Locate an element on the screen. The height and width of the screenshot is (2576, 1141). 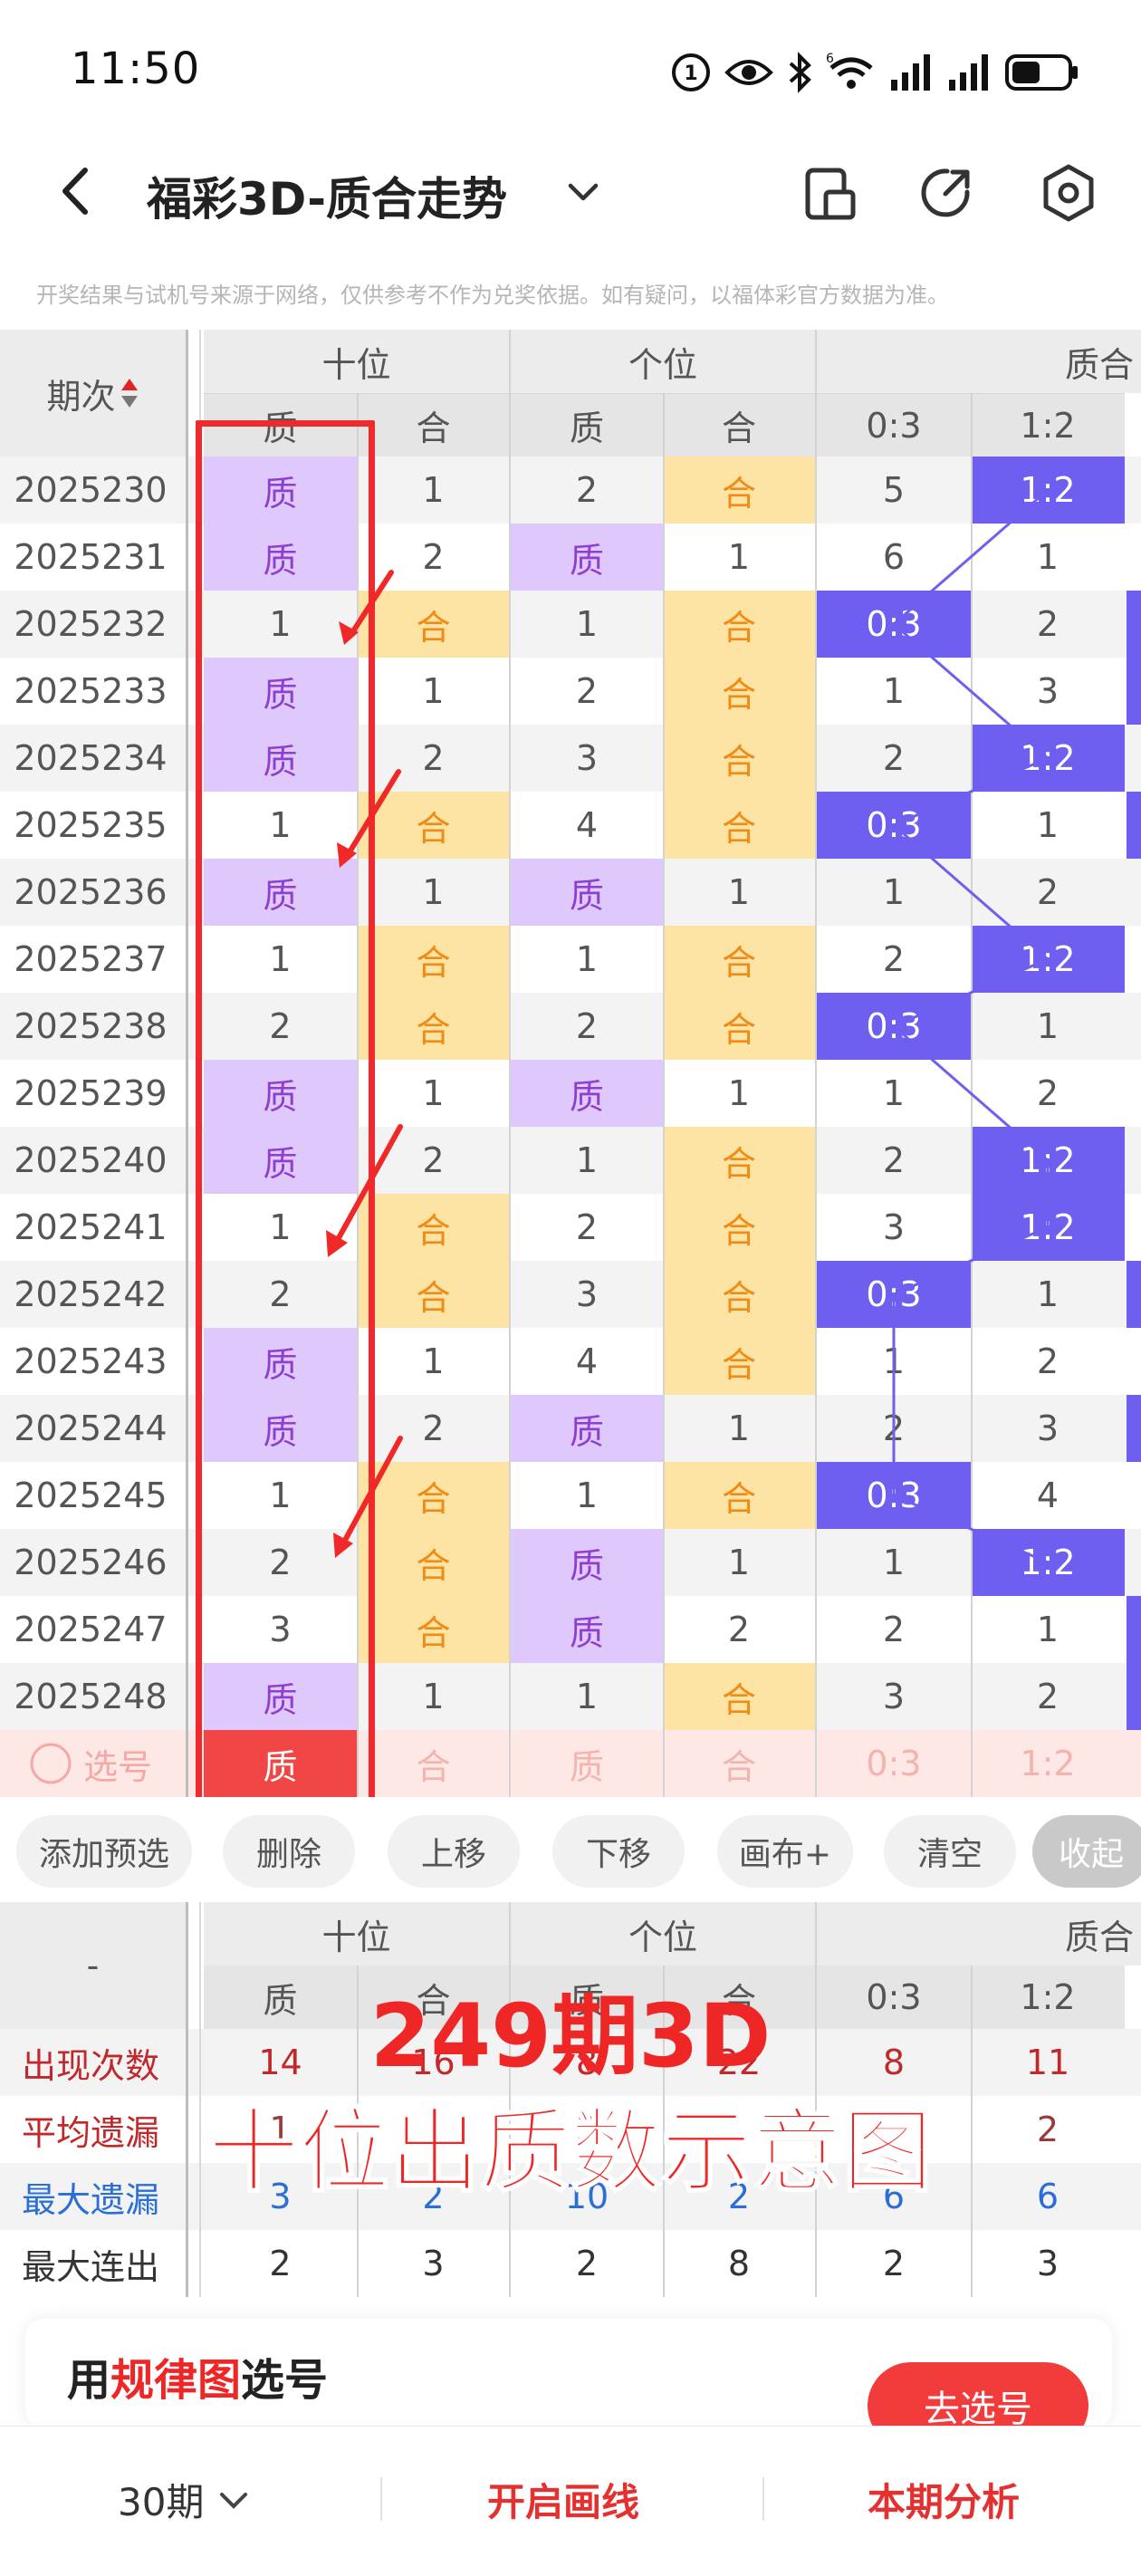
clear-button: 清空 is located at coordinates (950, 1851).